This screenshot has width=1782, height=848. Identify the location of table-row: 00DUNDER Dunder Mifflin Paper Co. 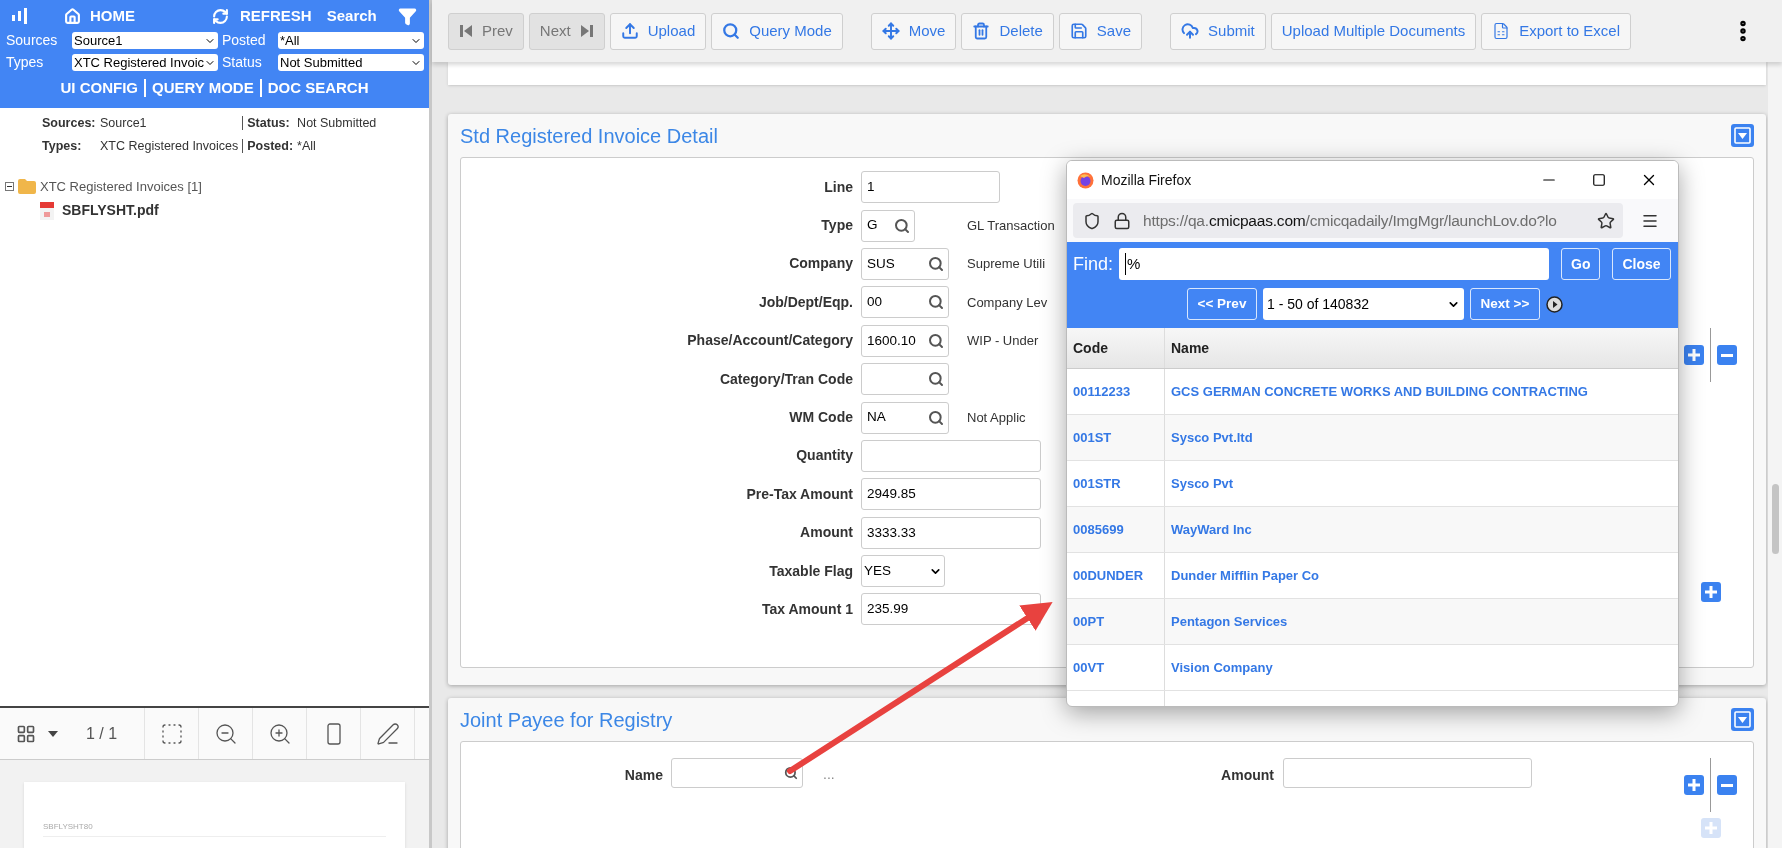
(1372, 576).